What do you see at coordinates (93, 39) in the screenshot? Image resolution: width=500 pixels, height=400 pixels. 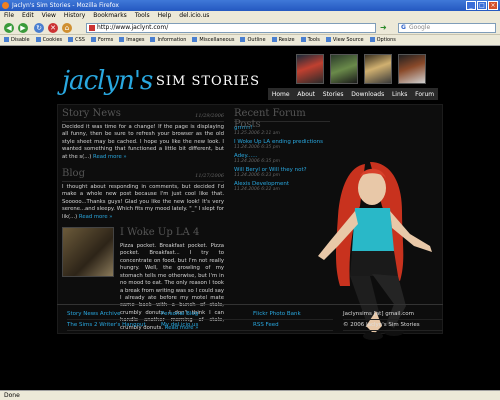 I see `forms-icon` at bounding box center [93, 39].